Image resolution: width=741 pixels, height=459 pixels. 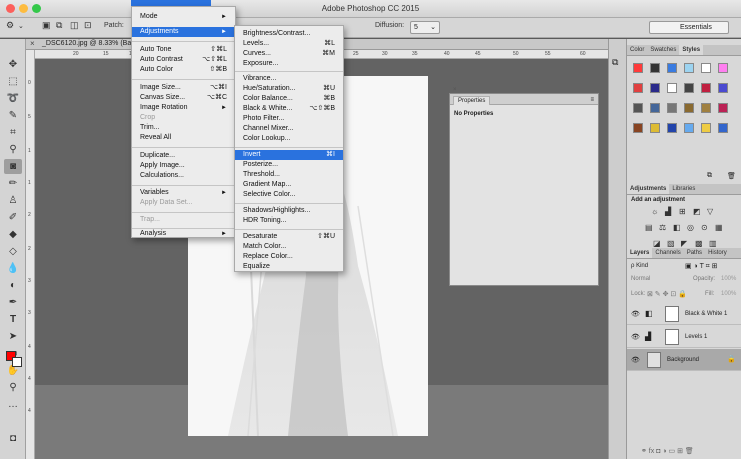 I want to click on history-brush-tool-icon: ✐, so click(x=13, y=217).